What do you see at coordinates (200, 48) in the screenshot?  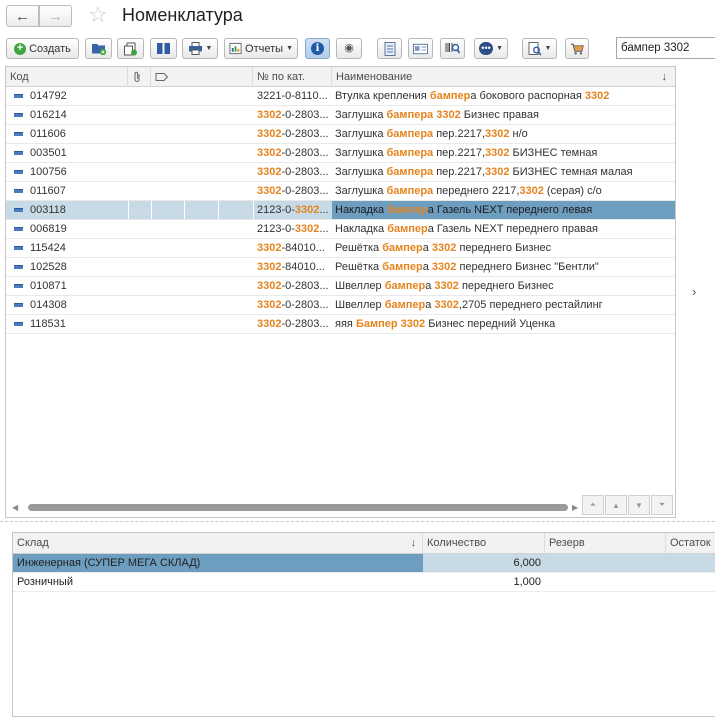 I see `print-button: ▼` at bounding box center [200, 48].